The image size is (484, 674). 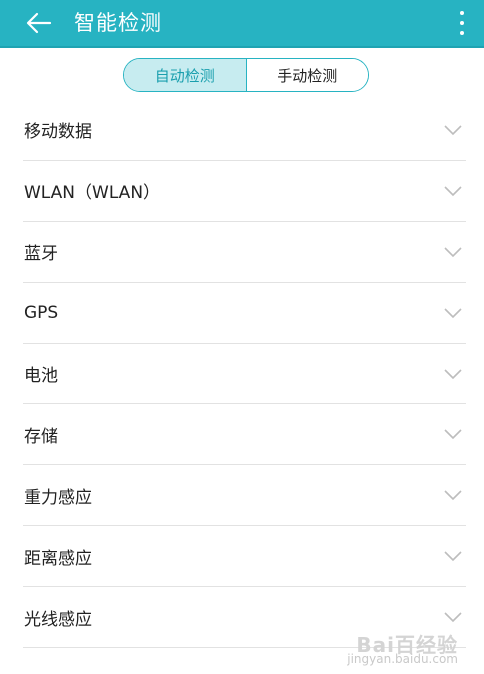 What do you see at coordinates (402, 659) in the screenshot?
I see `watermark-url: jingyan.baidu.com` at bounding box center [402, 659].